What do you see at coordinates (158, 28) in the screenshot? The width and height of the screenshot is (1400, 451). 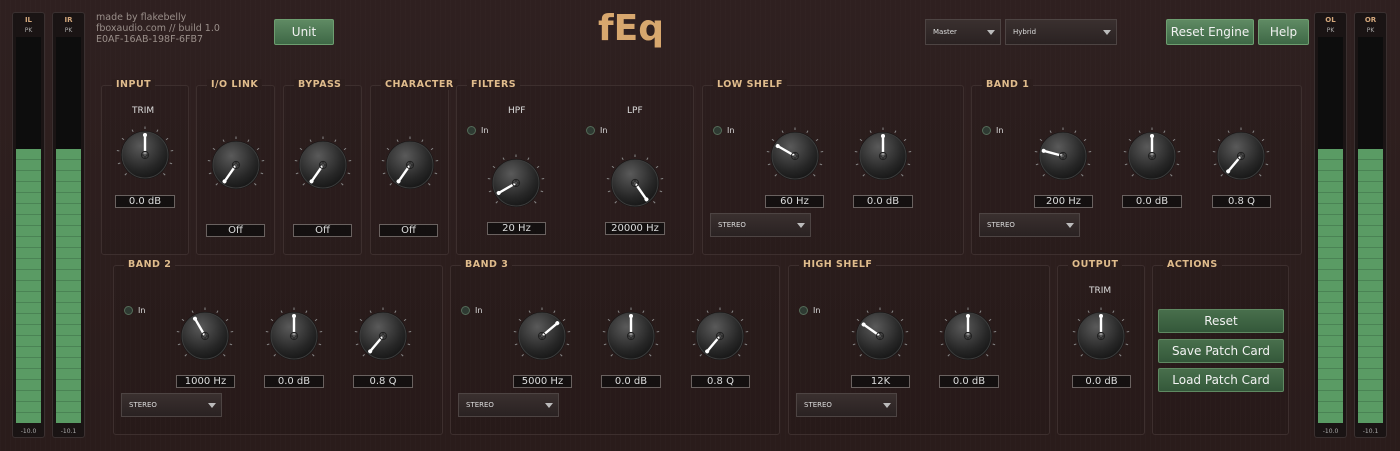 I see `info-site-build: fboxaudio.com // build 1.0` at bounding box center [158, 28].